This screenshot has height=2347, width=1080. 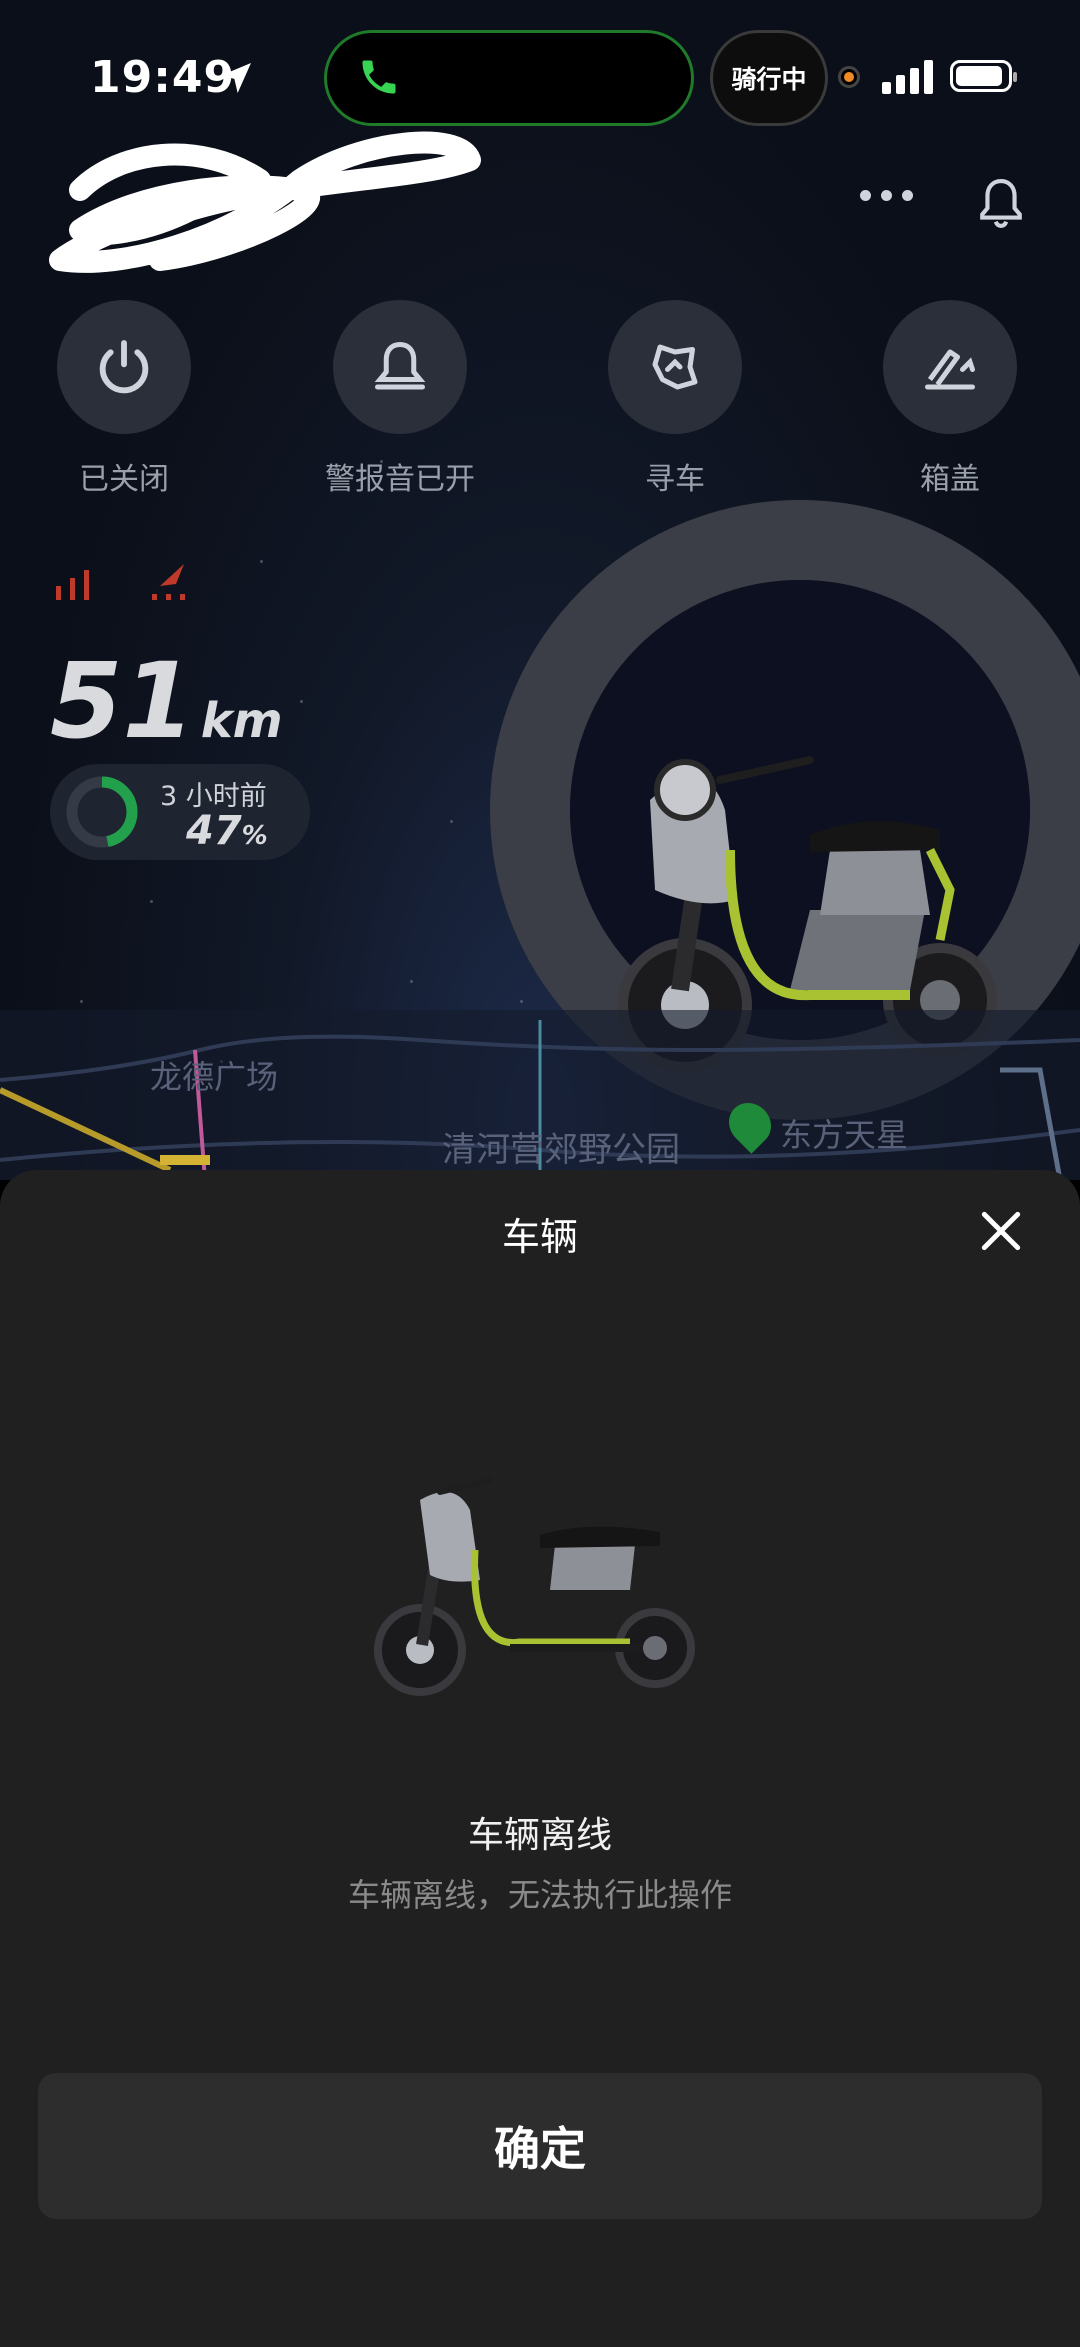 I want to click on privacy-indicator-icon, so click(x=849, y=77).